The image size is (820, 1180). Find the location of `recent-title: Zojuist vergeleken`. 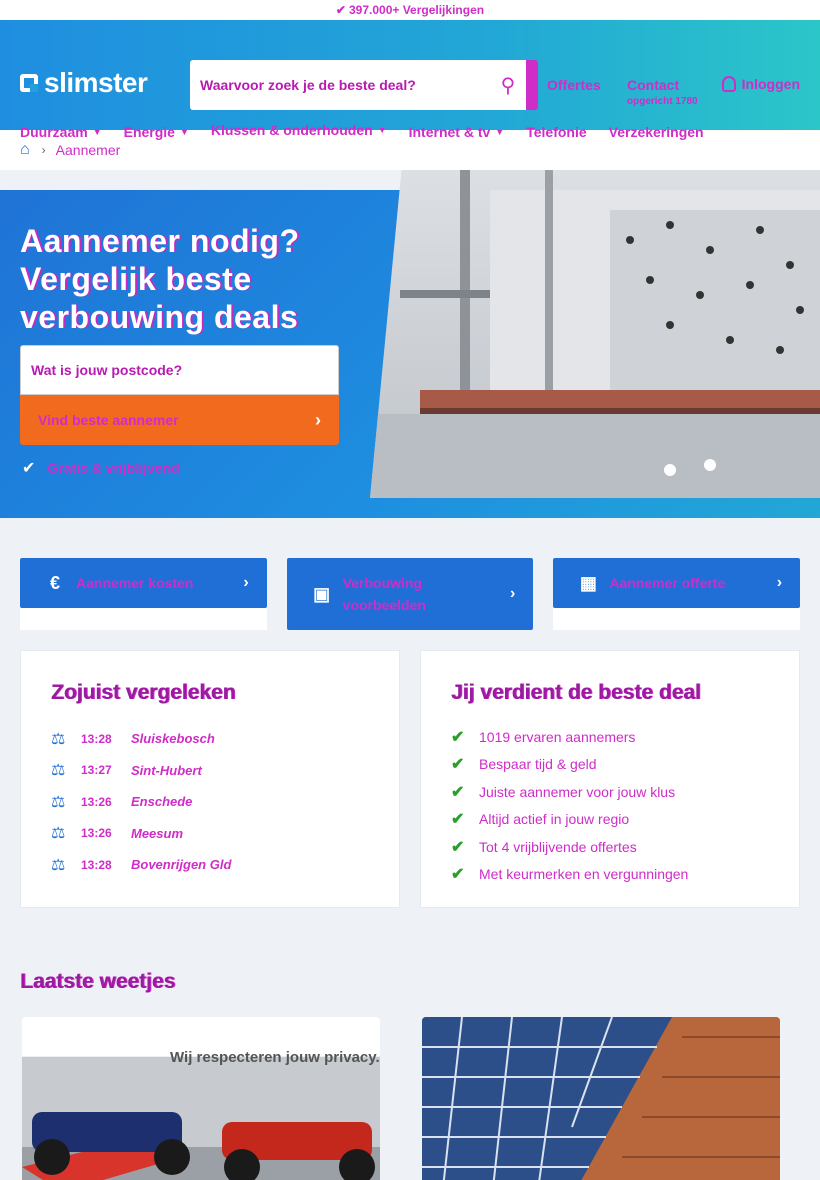

recent-title: Zojuist vergeleken is located at coordinates (143, 692).